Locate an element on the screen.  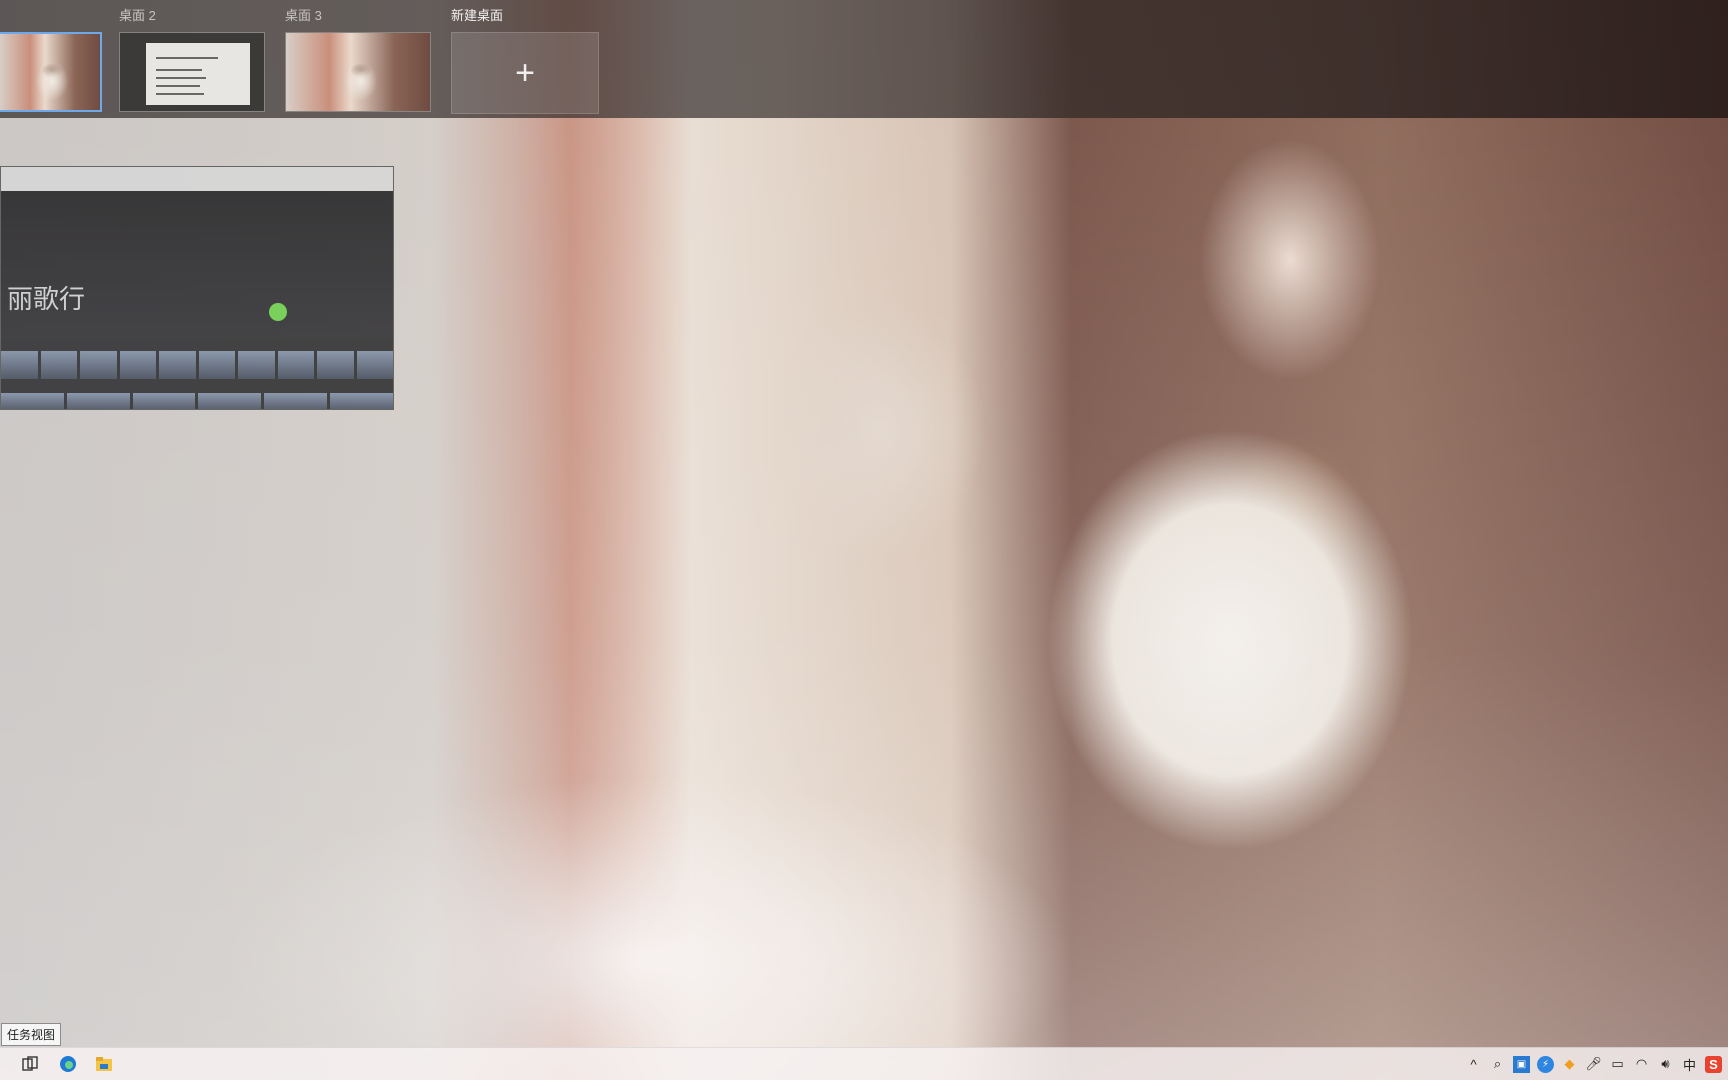
new-desktop-button: + is located at coordinates (525, 73).